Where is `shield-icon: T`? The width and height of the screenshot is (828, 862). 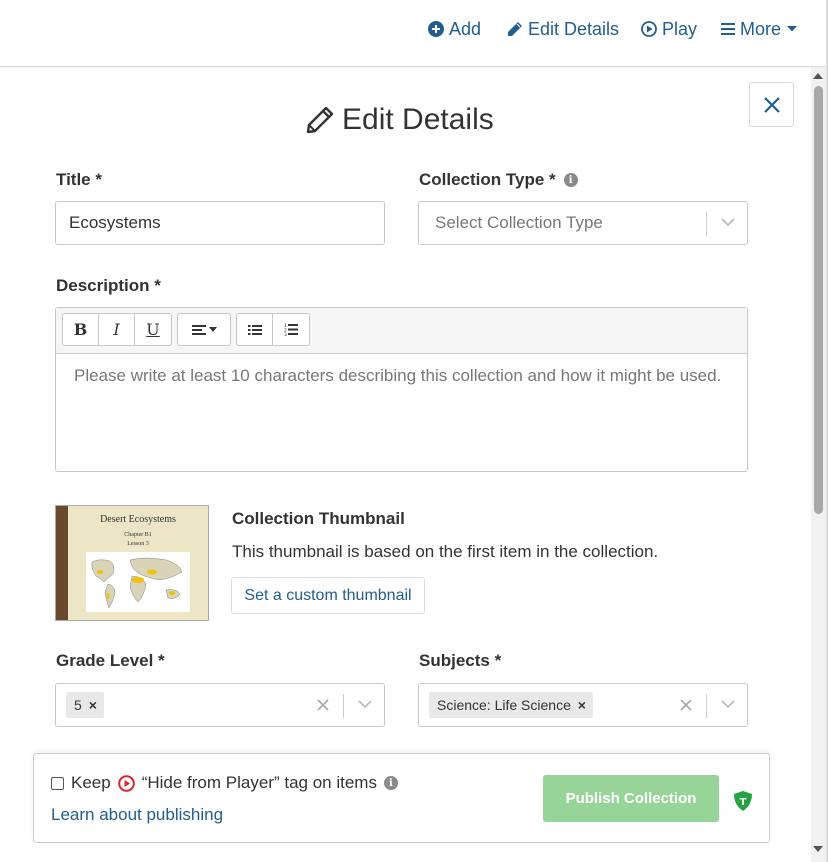
shield-icon: T is located at coordinates (743, 801).